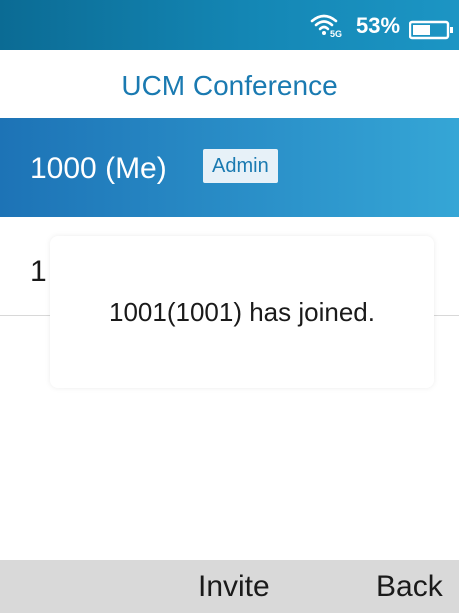 The image size is (459, 613). I want to click on battery-percent: 53%, so click(378, 25).